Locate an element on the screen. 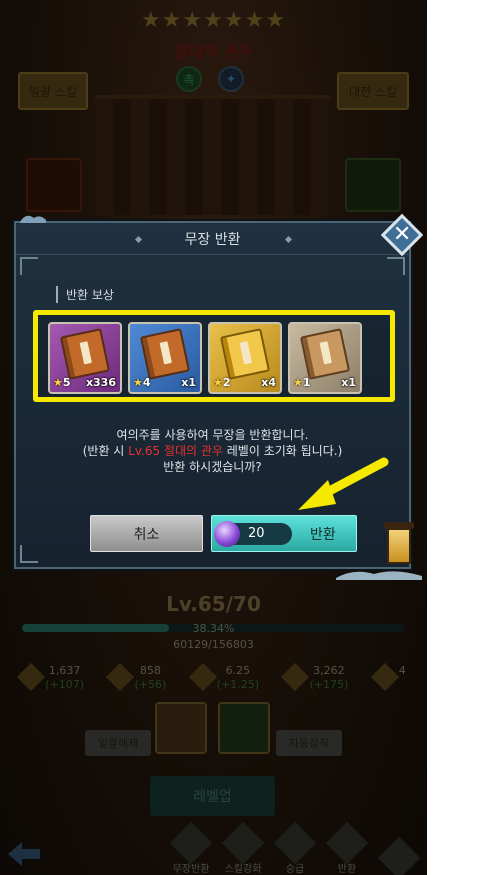 This screenshot has width=499, height=875. item-quantity: x4 is located at coordinates (268, 382).